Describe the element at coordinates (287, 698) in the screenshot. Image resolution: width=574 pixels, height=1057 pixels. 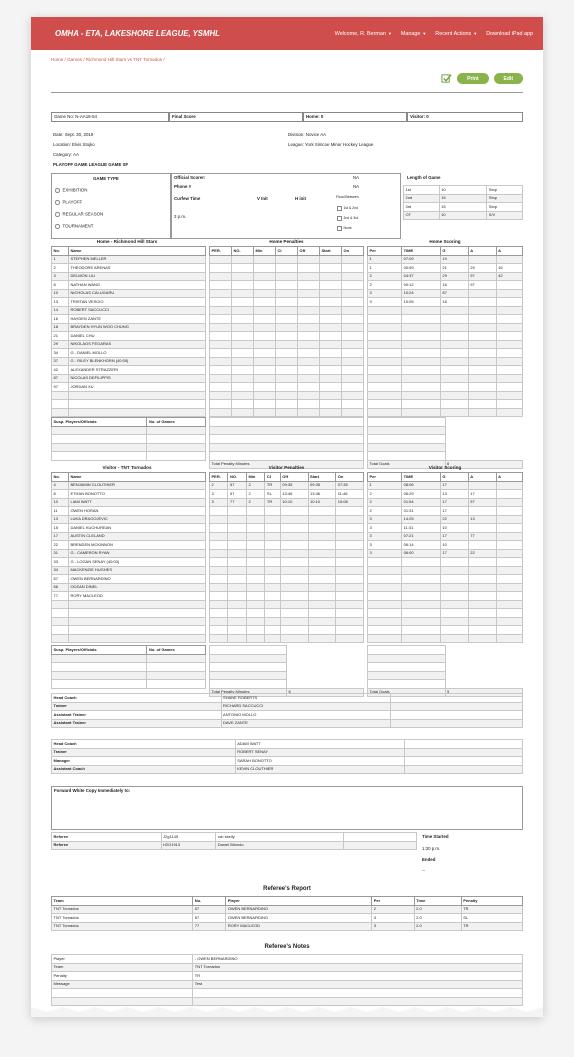
I see `staff-row: Head Coach SHANE ROBERTS` at that location.